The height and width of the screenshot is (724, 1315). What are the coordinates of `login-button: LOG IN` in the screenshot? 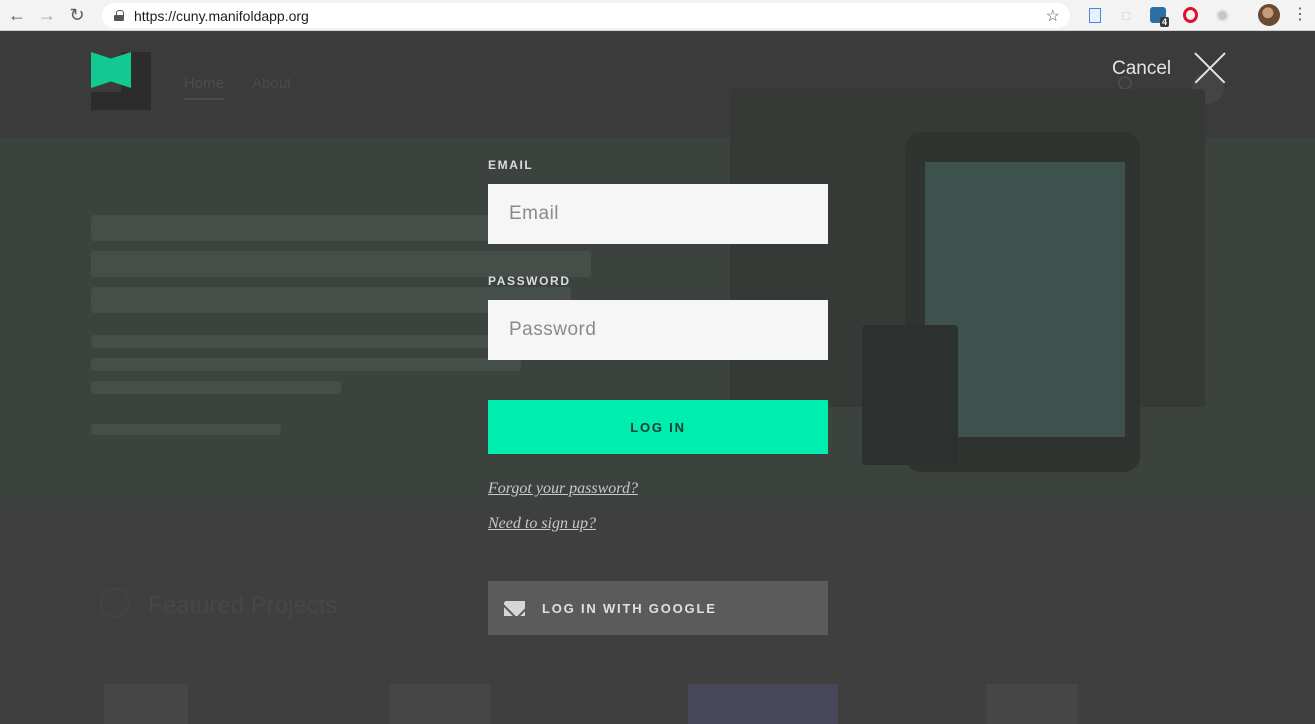 It's located at (658, 427).